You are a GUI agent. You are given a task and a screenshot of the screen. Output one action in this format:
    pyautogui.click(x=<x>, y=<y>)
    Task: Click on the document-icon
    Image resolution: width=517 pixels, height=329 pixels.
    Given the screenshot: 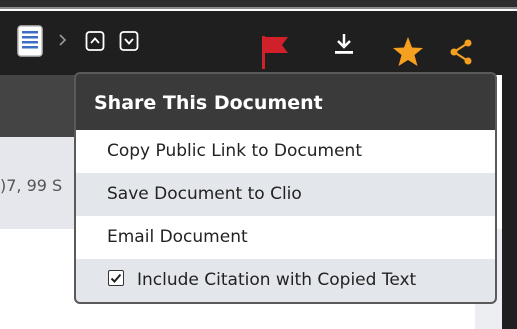 What is the action you would take?
    pyautogui.click(x=30, y=41)
    